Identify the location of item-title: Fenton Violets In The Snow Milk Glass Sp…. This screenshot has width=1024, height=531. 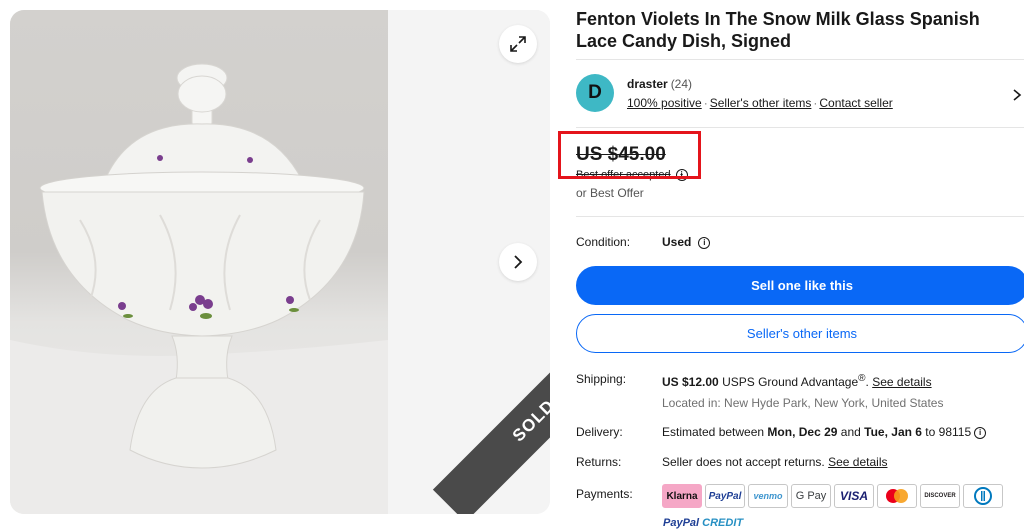
(778, 30).